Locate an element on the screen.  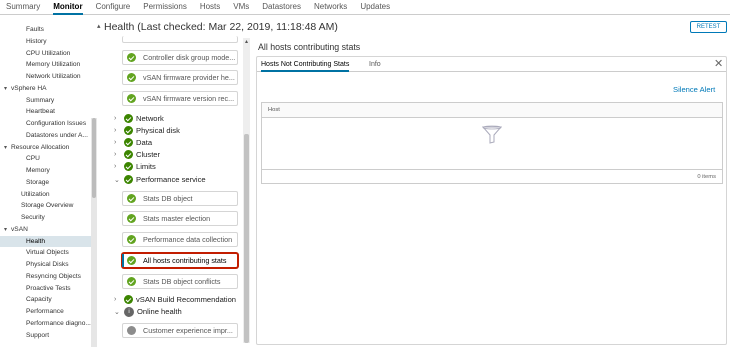
sidebar-item: Physical Disks is located at coordinates (46, 264).